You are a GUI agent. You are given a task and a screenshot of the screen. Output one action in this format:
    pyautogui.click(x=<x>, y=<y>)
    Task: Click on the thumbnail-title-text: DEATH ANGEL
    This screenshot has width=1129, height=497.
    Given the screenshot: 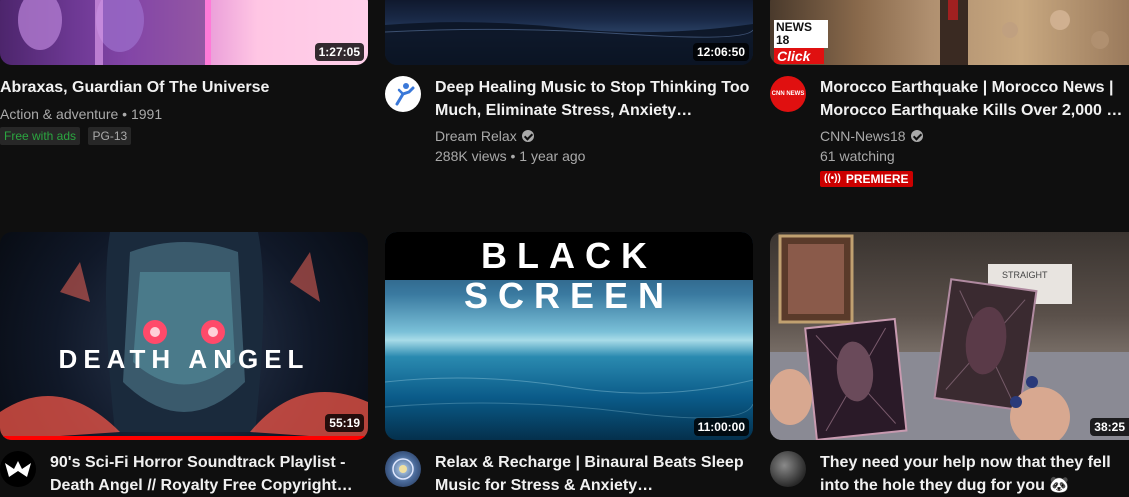 What is the action you would take?
    pyautogui.click(x=184, y=359)
    